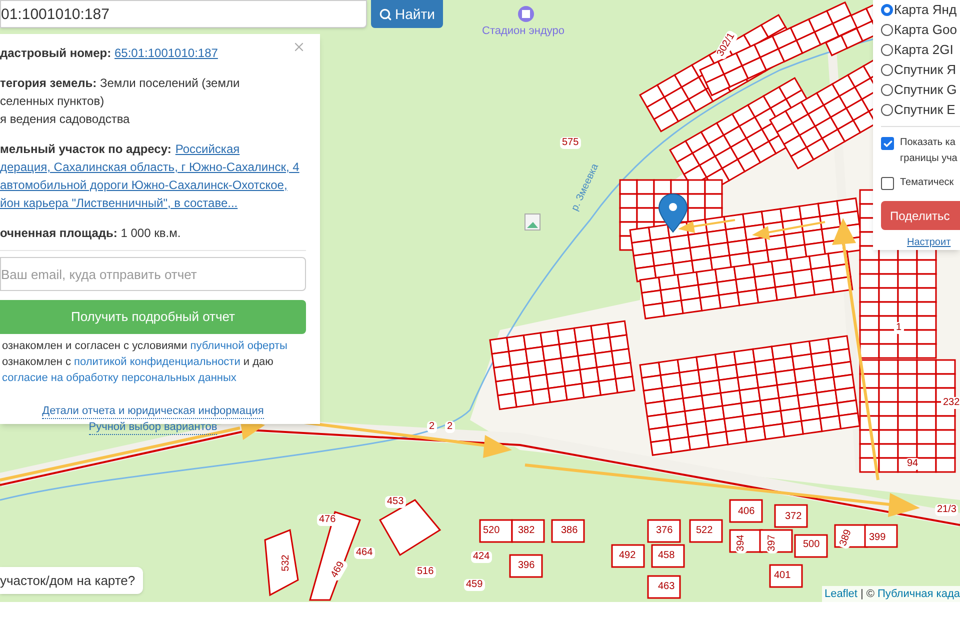 The height and width of the screenshot is (618, 960). Describe the element at coordinates (570, 143) in the screenshot. I see `parcel-number: 575` at that location.